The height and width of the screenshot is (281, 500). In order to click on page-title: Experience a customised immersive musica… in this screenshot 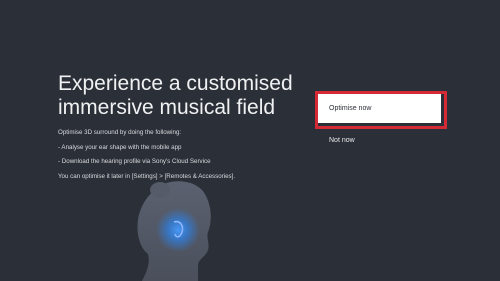, I will do `click(183, 96)`.